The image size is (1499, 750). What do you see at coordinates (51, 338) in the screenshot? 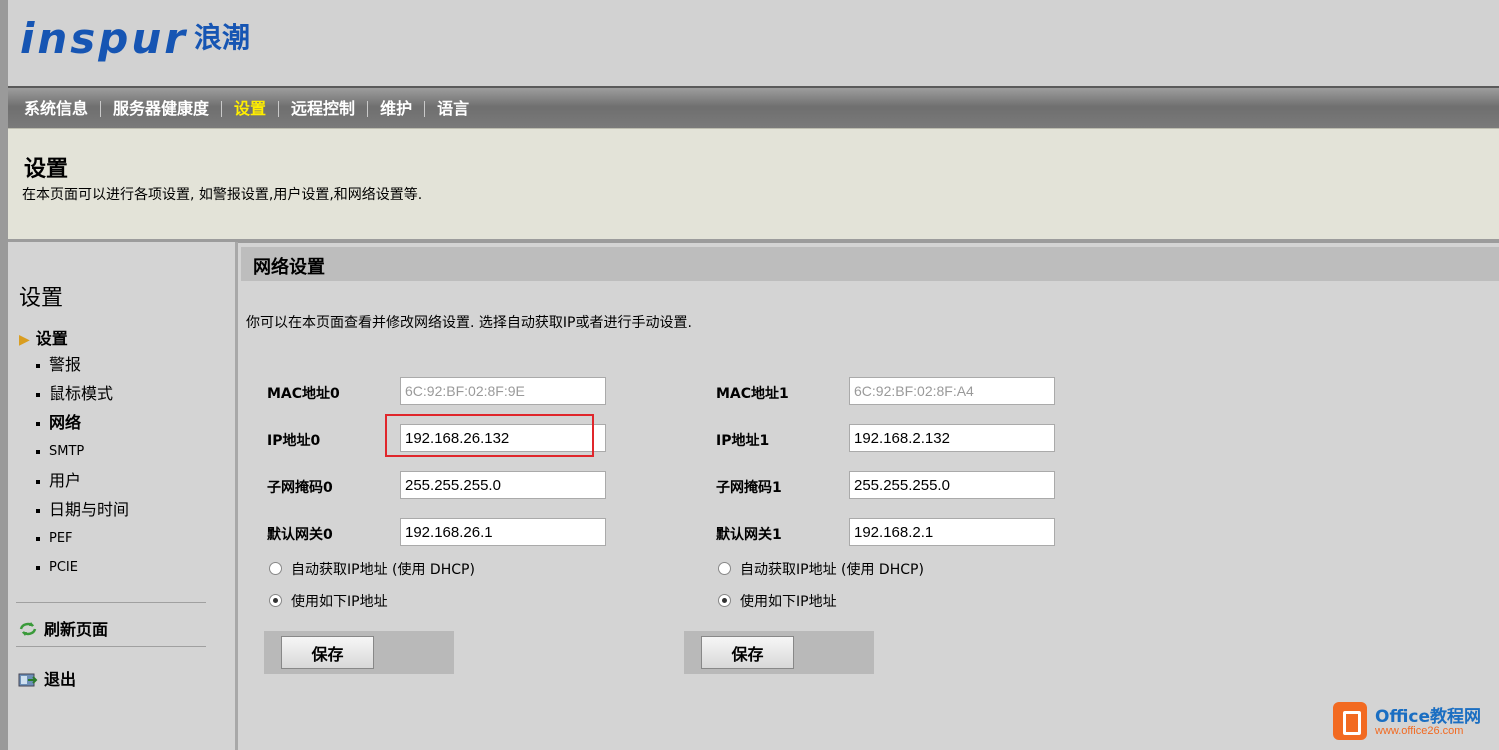
I see `sidebar-item-label: 设置` at bounding box center [51, 338].